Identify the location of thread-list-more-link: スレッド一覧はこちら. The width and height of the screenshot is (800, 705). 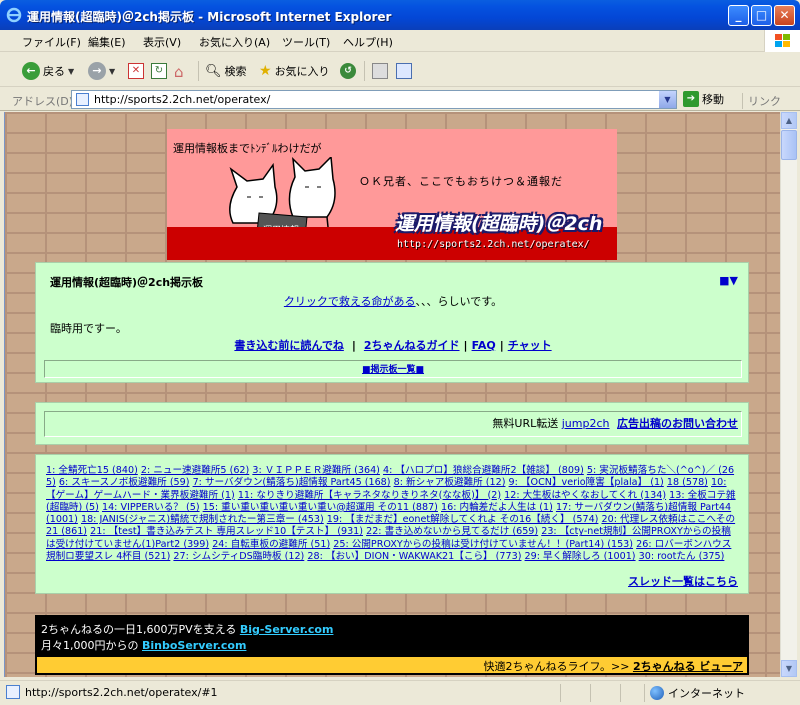
(683, 581).